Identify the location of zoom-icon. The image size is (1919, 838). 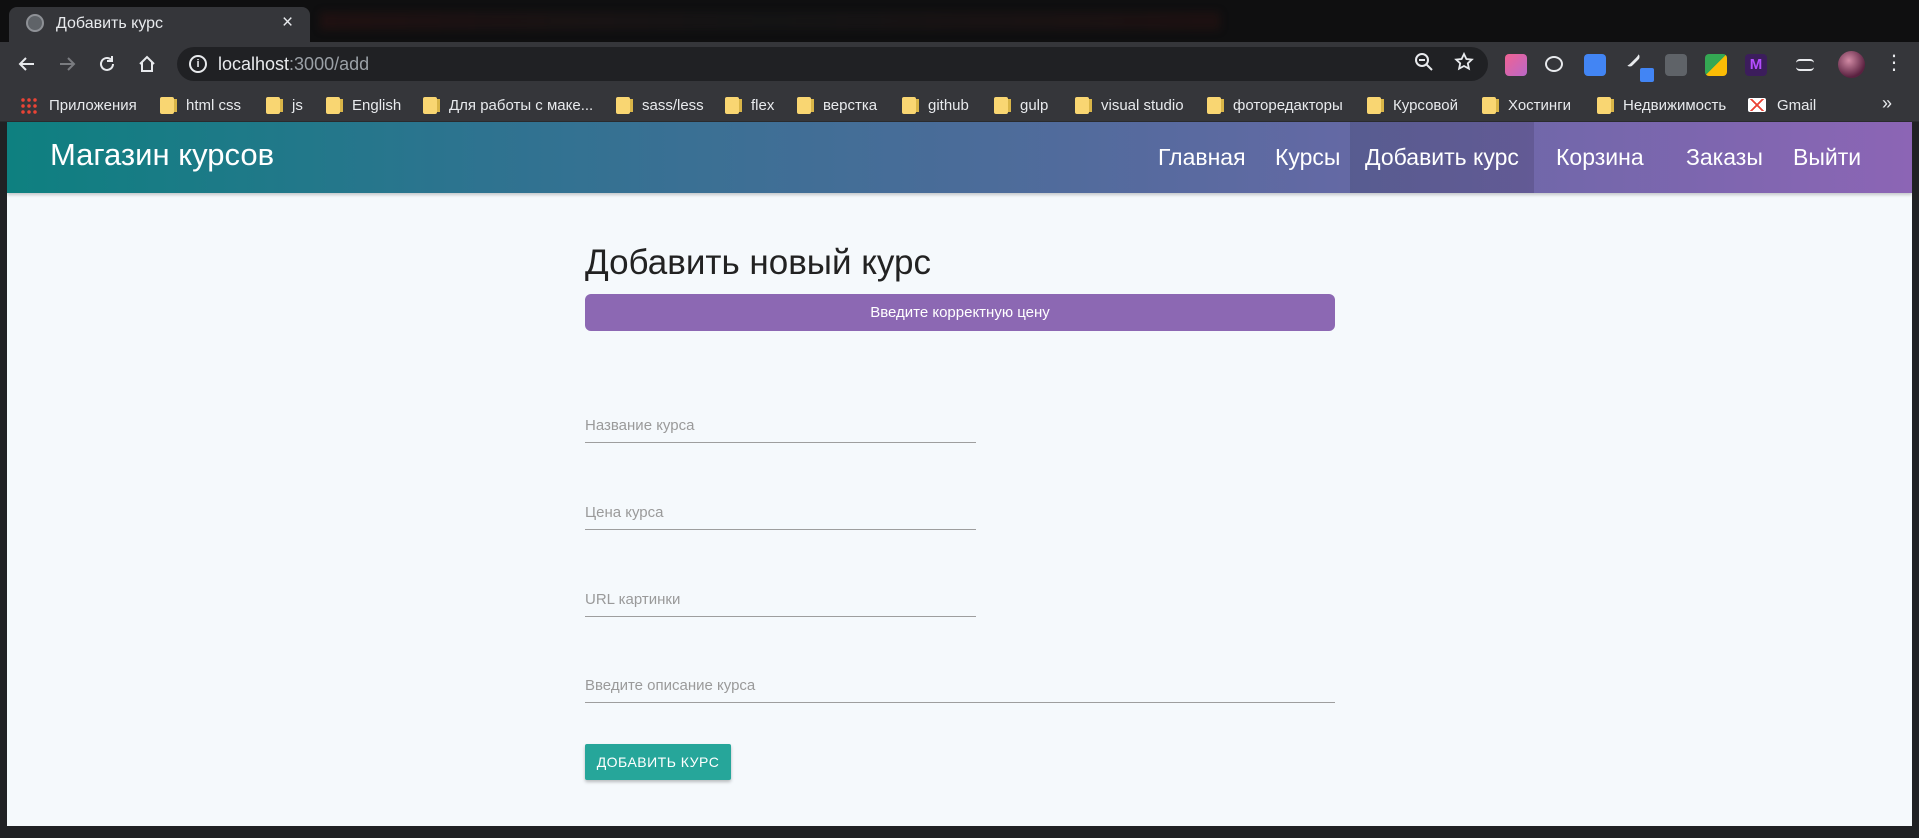
(1424, 65).